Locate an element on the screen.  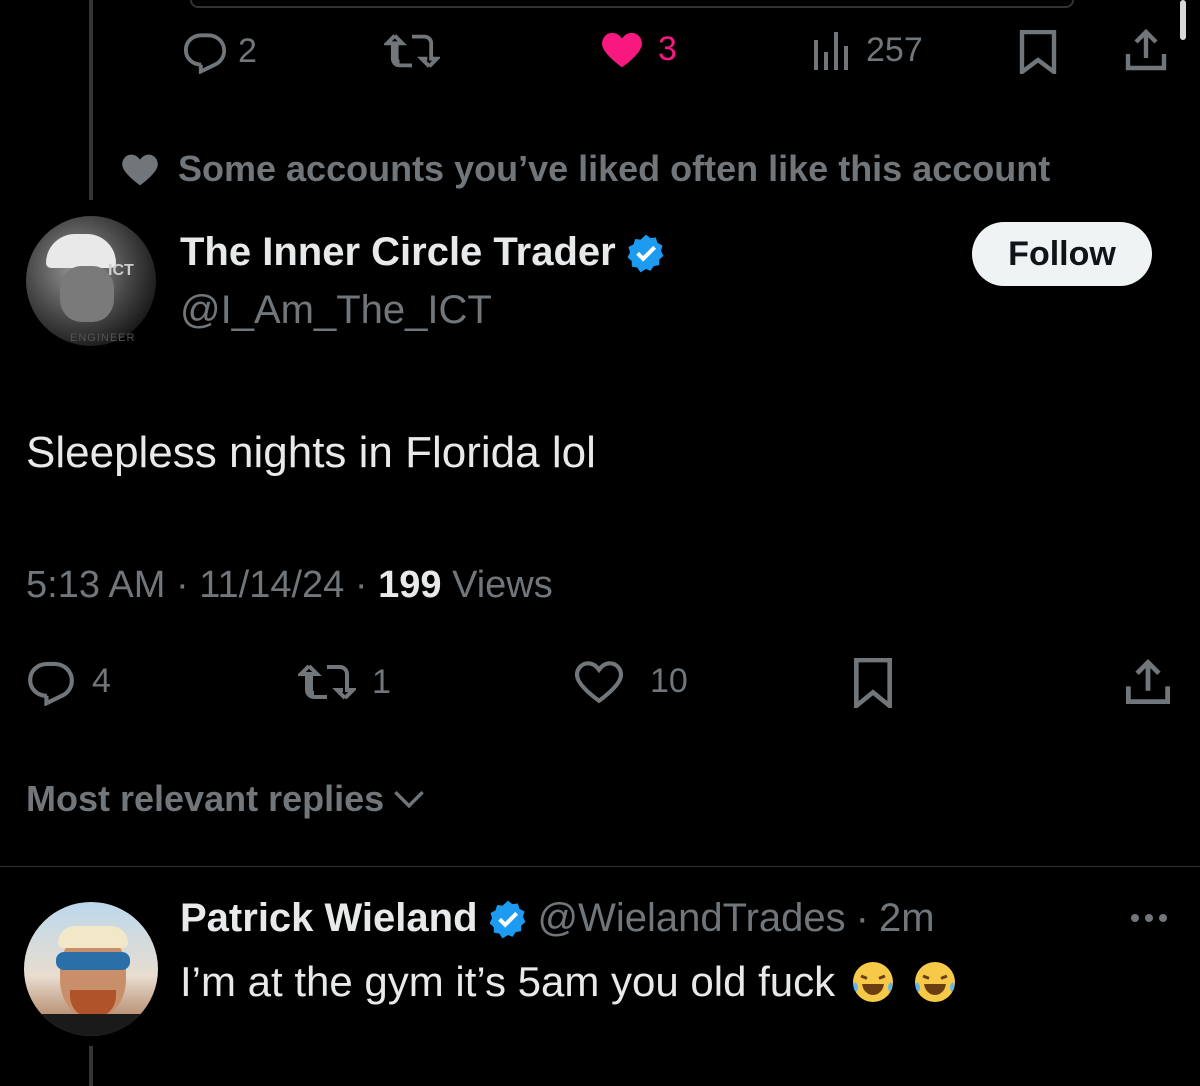
tweet-date: 11/14/24 is located at coordinates (271, 585).